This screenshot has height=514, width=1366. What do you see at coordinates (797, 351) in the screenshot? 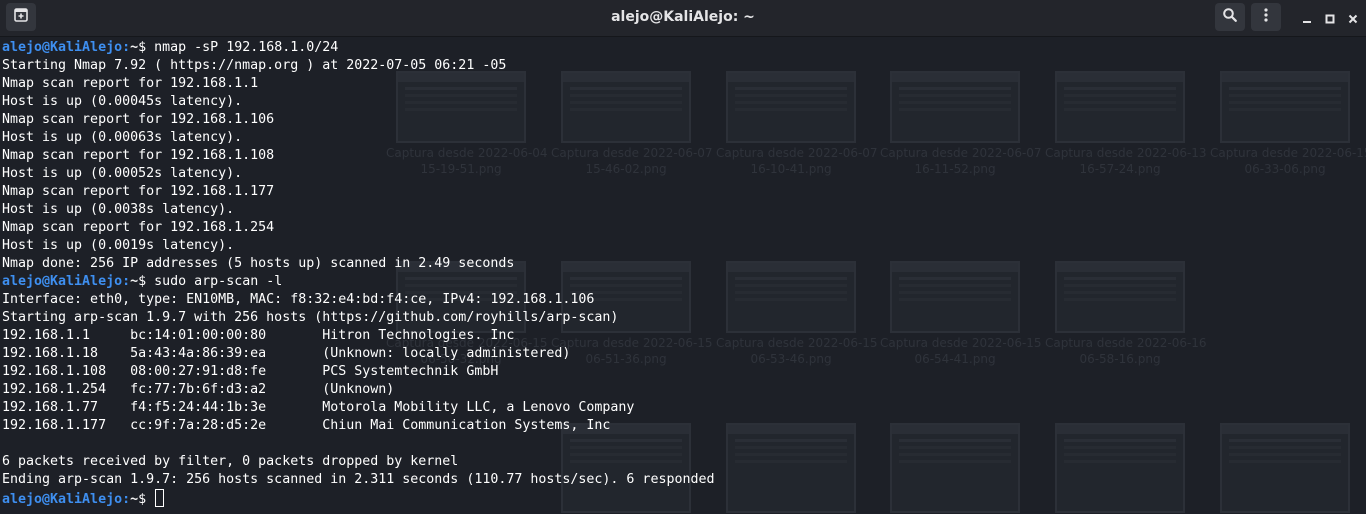
I see `desktop-file-label: Captura desde 2022-06-15 06-53-46.png` at bounding box center [797, 351].